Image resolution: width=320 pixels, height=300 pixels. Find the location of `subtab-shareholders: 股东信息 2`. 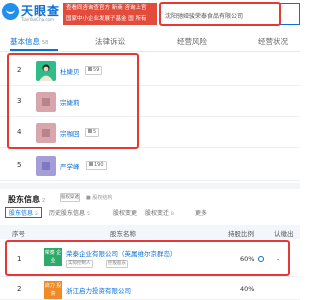

subtab-shareholders: 股东信息 2 is located at coordinates (23, 212).